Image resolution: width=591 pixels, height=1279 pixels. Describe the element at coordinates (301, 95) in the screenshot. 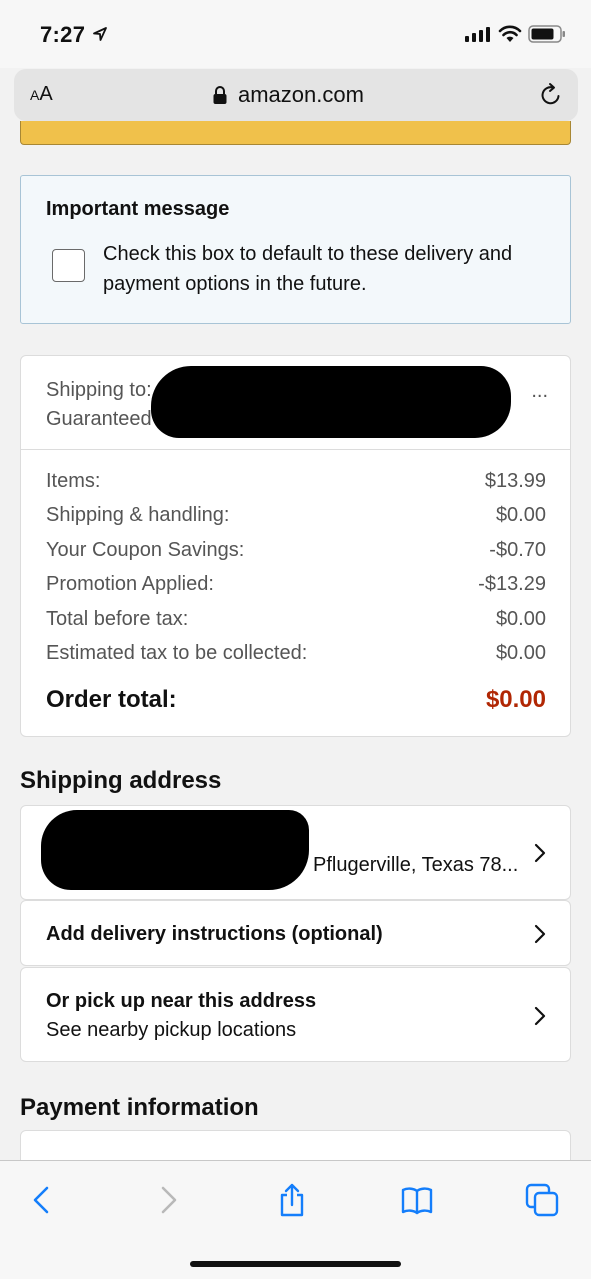

I see `url-domain: amazon.com` at that location.